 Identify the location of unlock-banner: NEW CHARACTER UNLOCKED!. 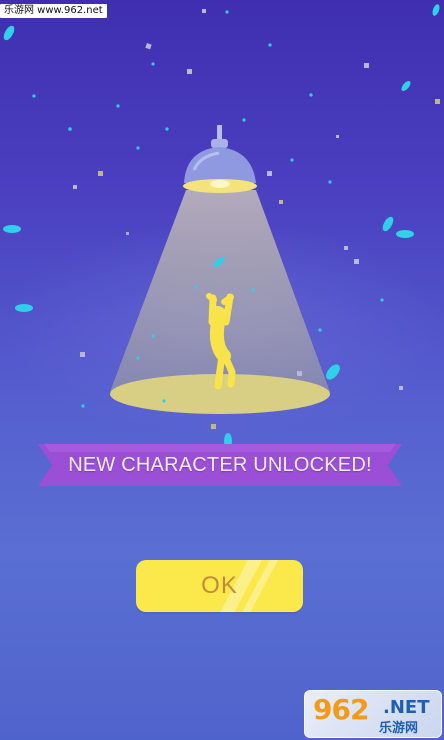
(220, 465).